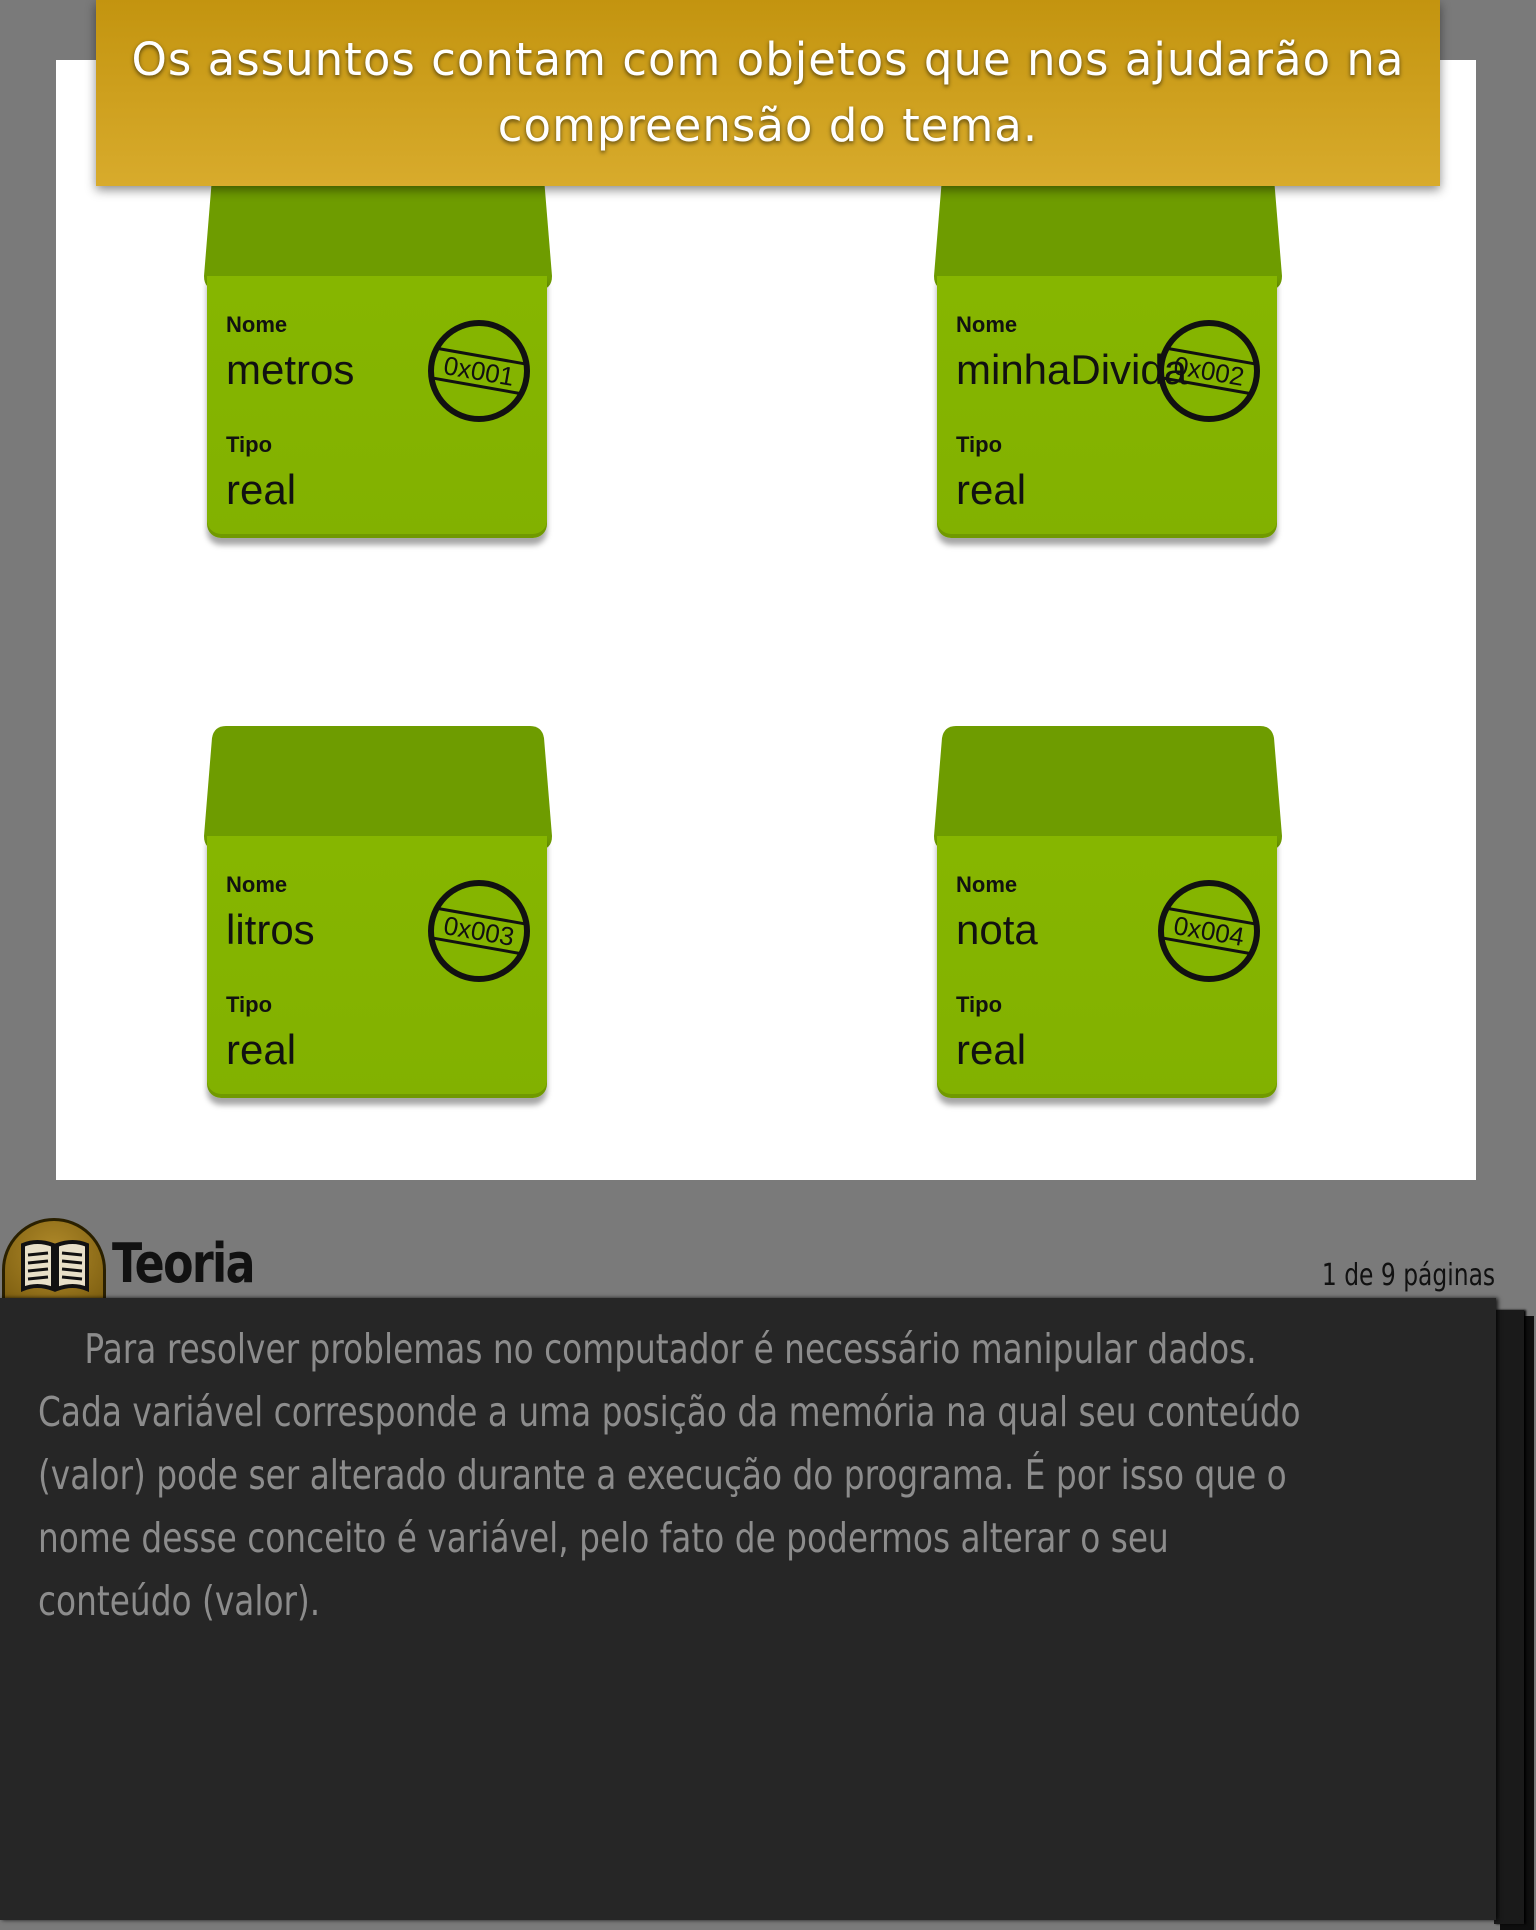 The image size is (1536, 1930). What do you see at coordinates (1509, 1617) in the screenshot?
I see `page-stack-edge` at bounding box center [1509, 1617].